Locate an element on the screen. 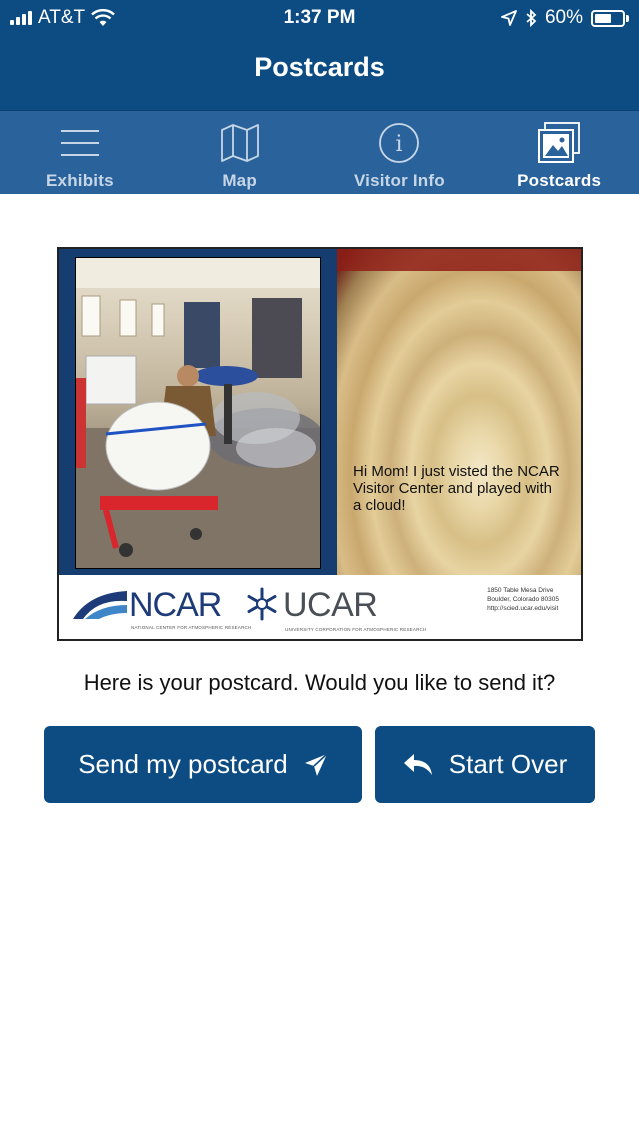 This screenshot has height=1136, width=639. send-button-label: Send my postcard is located at coordinates (183, 764).